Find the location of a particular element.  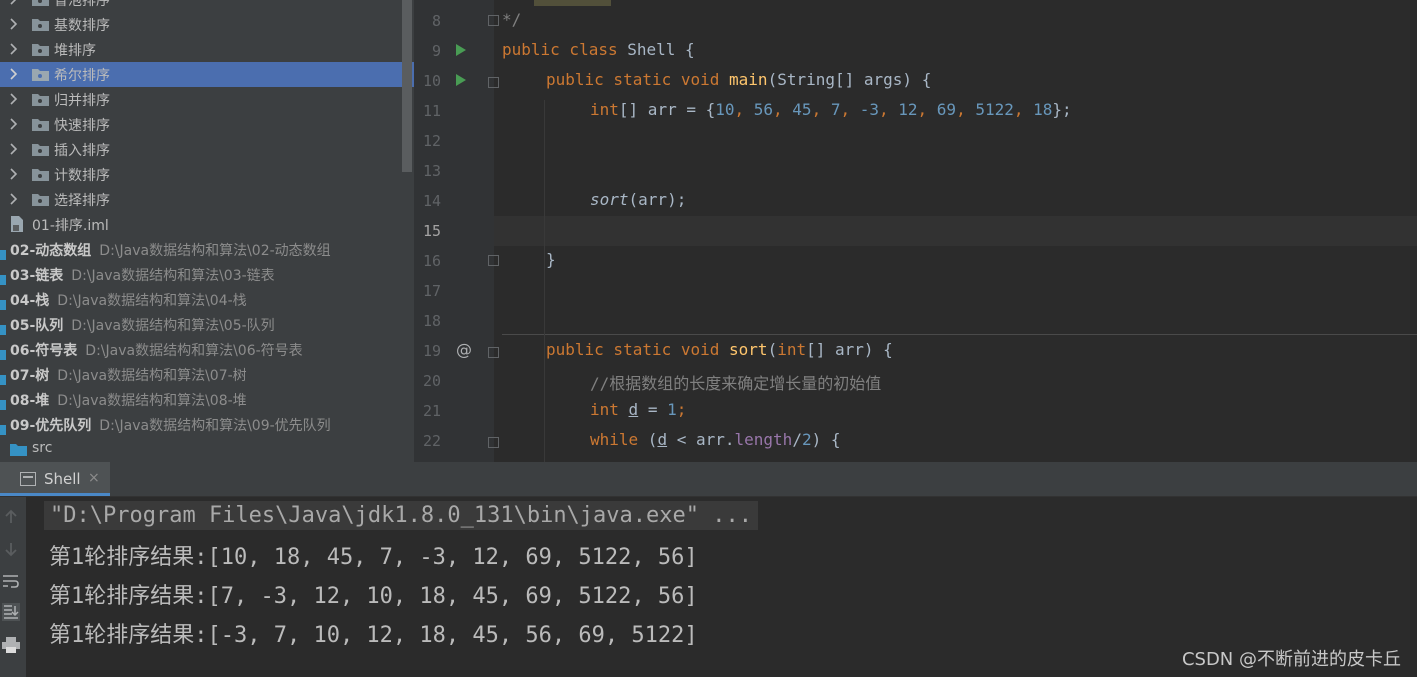

module-path: D:\Java数据结构和算法\07-树 is located at coordinates (152, 376).